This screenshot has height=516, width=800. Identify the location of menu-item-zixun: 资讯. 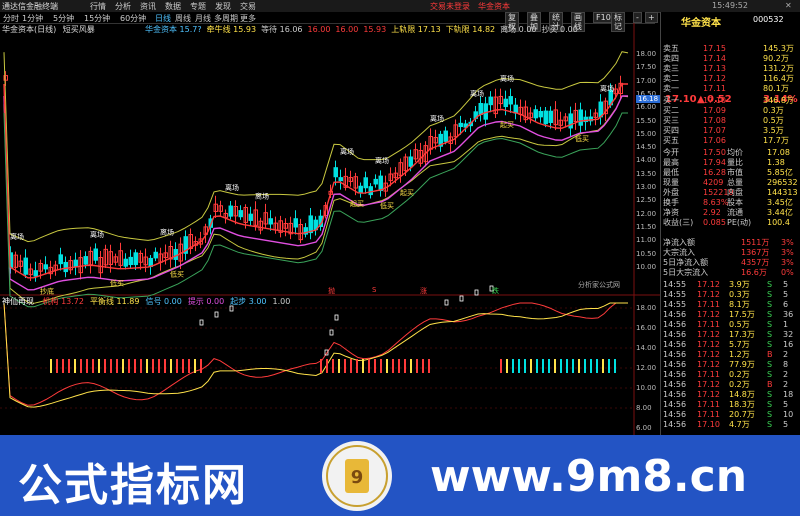
(148, 6).